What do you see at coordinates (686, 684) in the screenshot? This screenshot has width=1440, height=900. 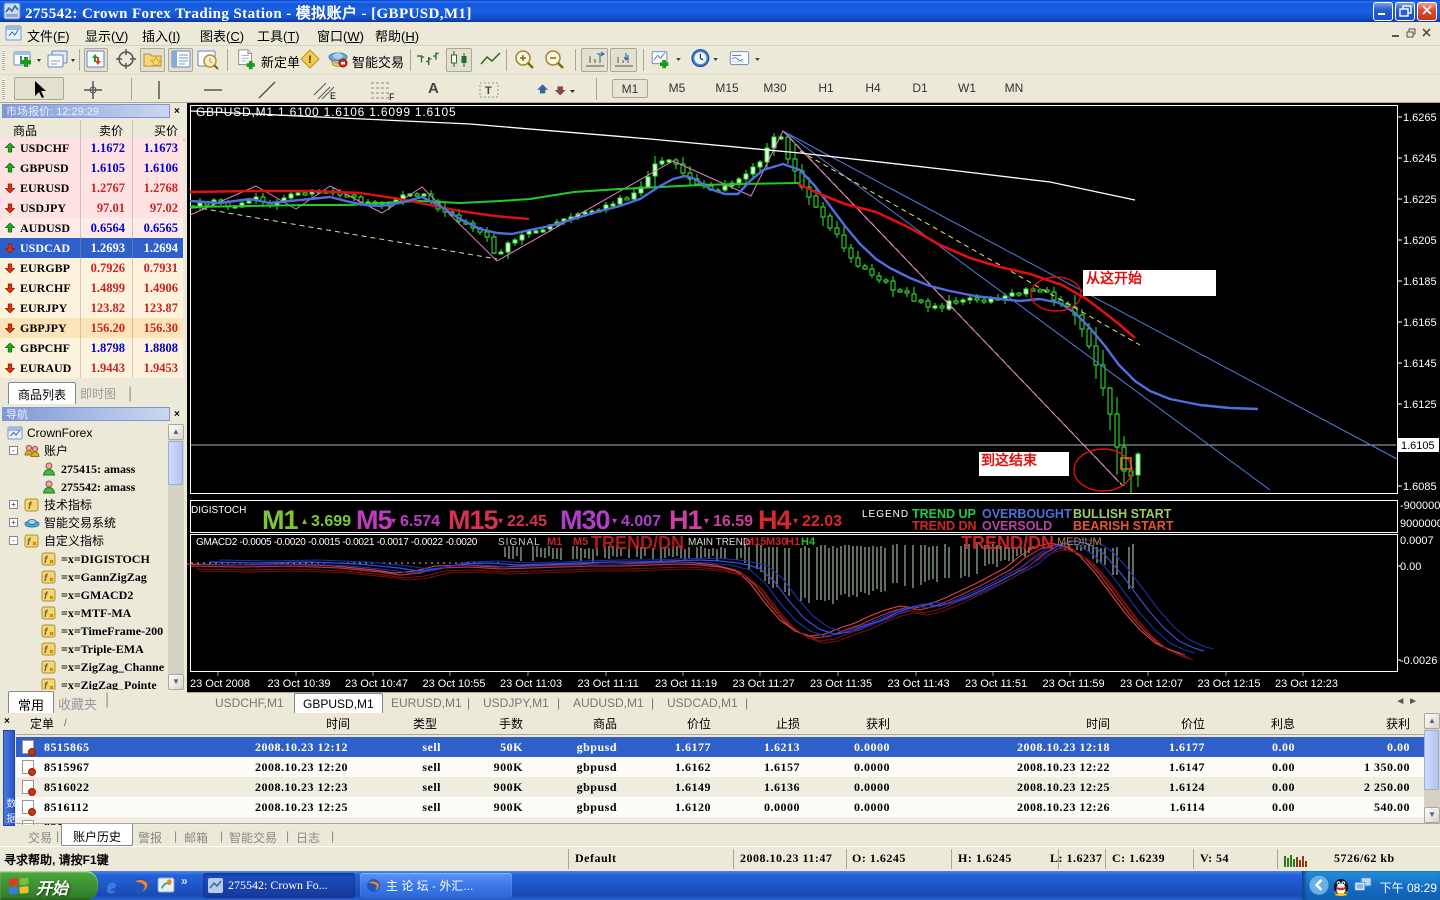 I see `svg-text: 23 Oct 11:19` at bounding box center [686, 684].